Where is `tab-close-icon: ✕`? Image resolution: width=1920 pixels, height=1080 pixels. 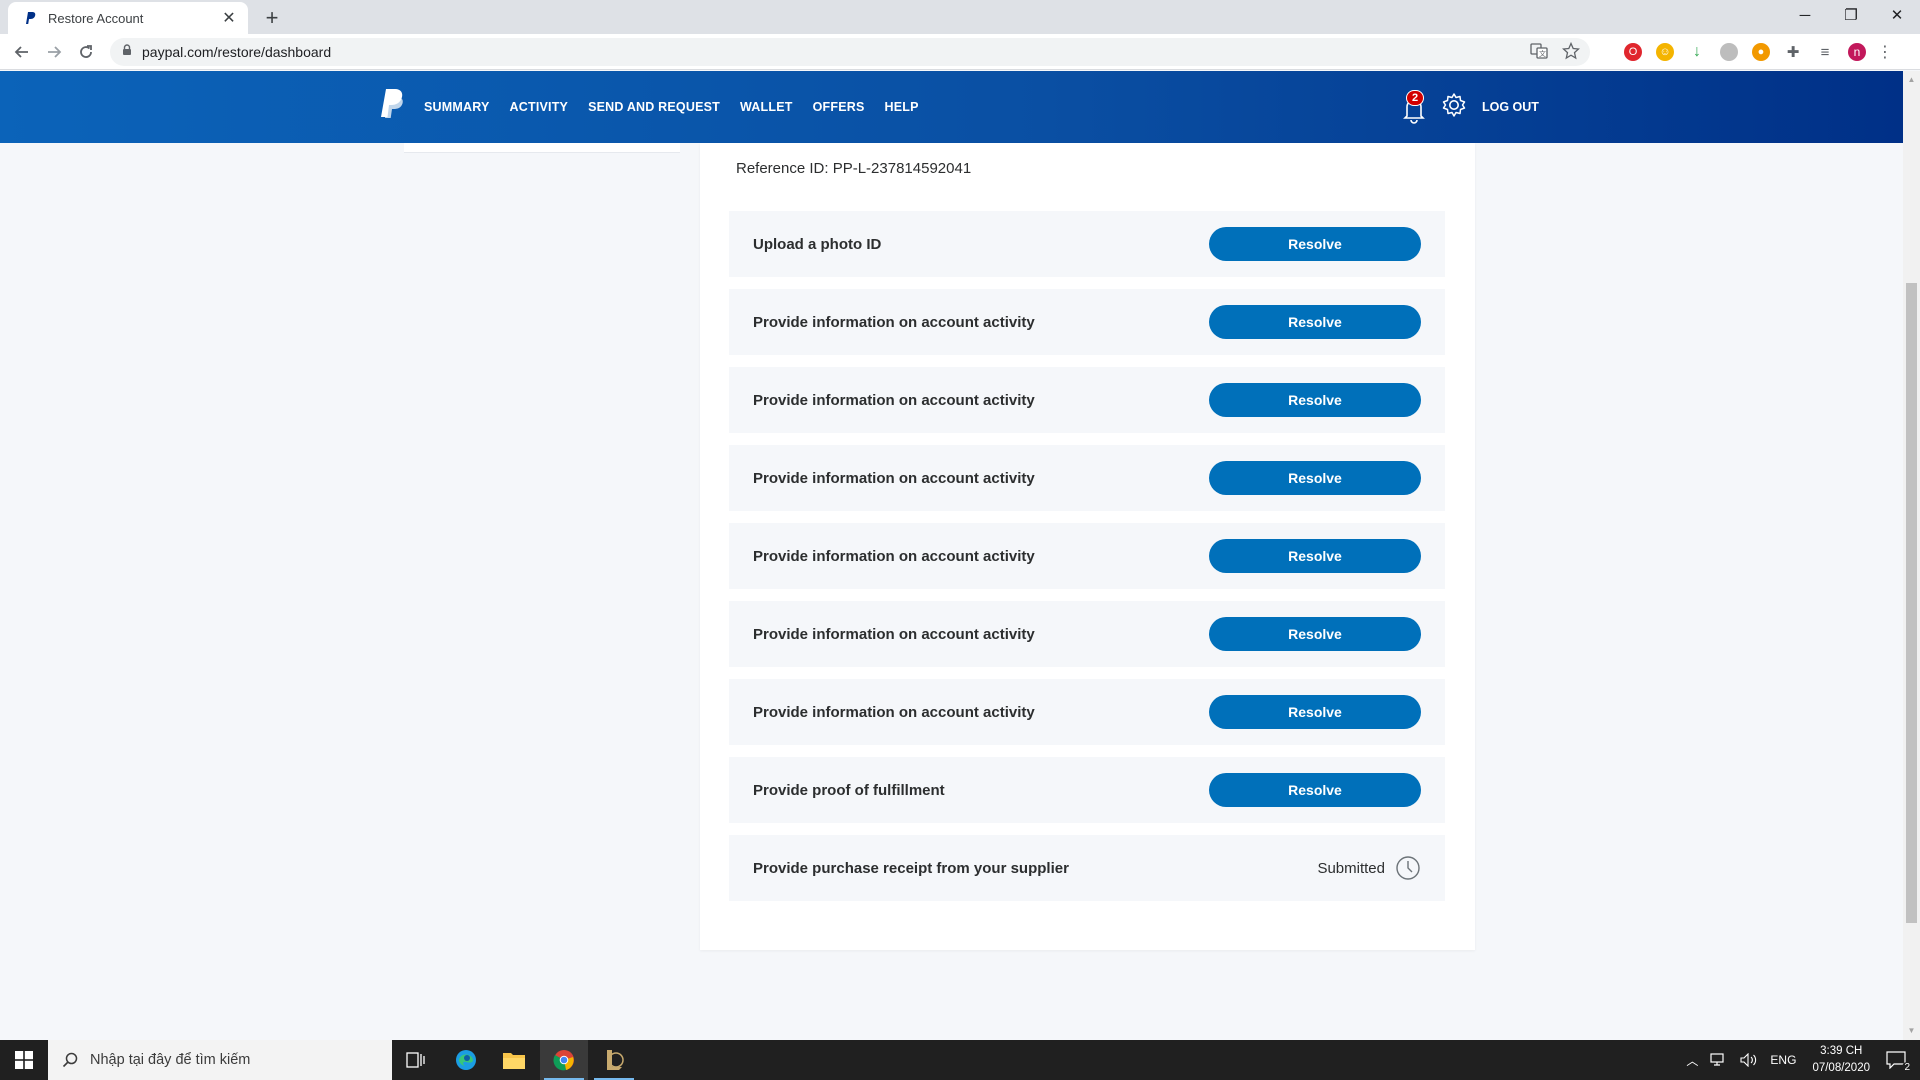
tab-close-icon: ✕ is located at coordinates (229, 18).